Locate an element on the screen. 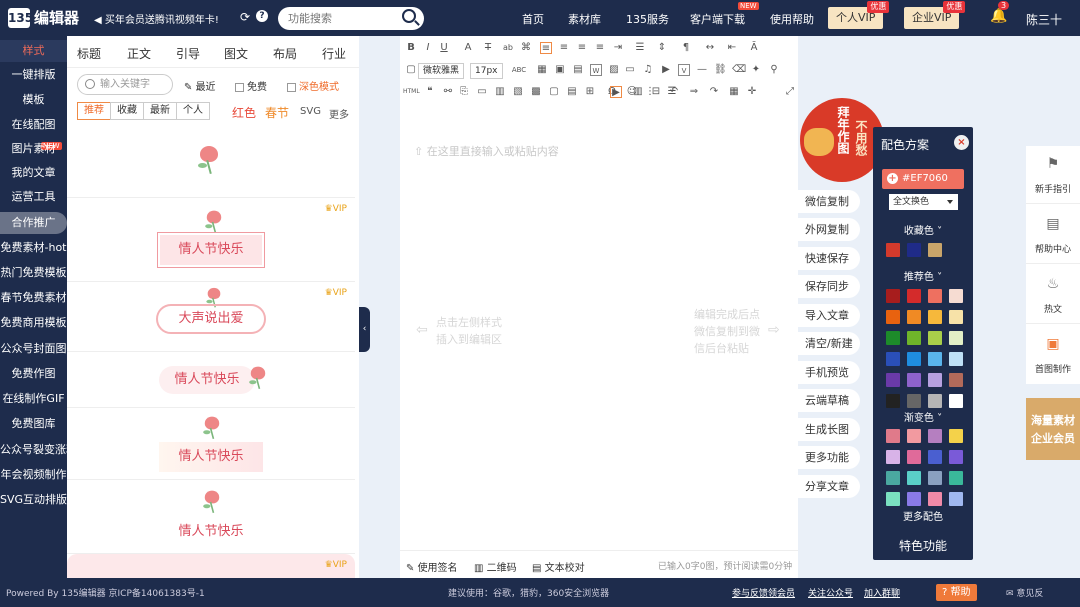 This screenshot has width=1080, height=607. bold-icon: B is located at coordinates (411, 48).